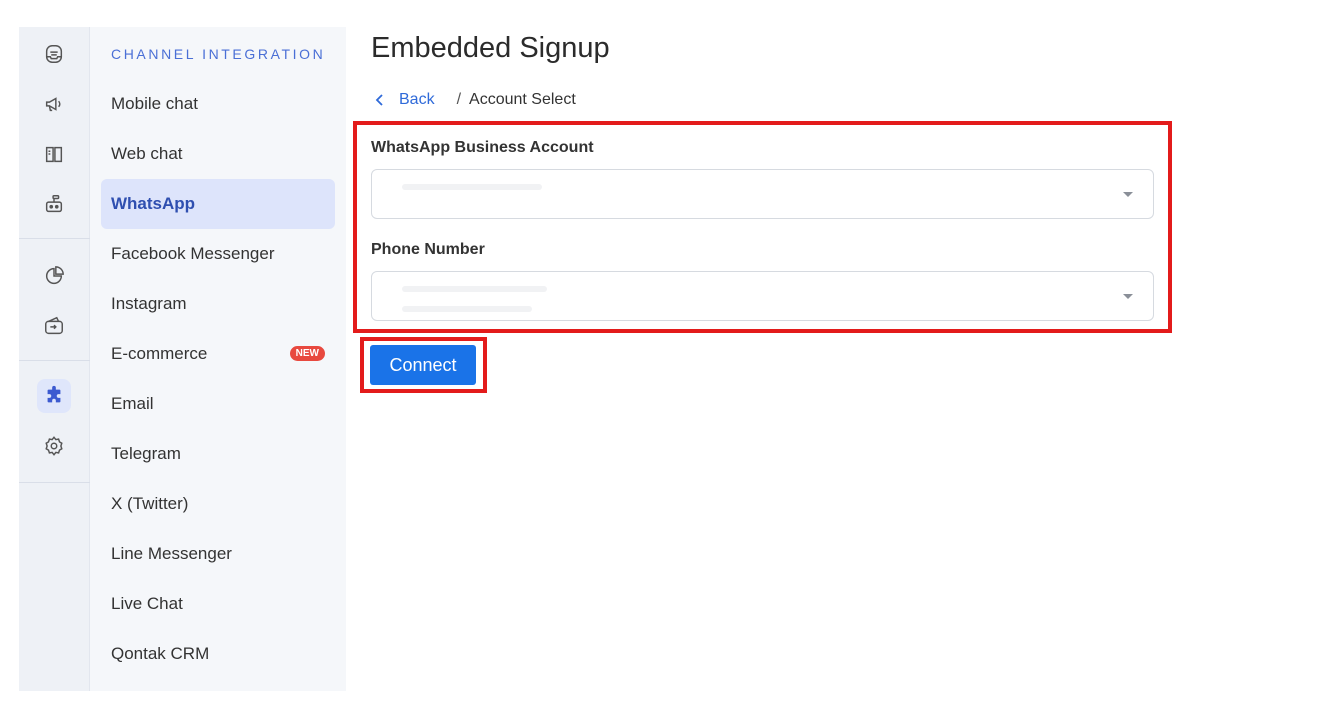  Describe the element at coordinates (150, 503) in the screenshot. I see `menu-item-label: X (Twitter)` at that location.